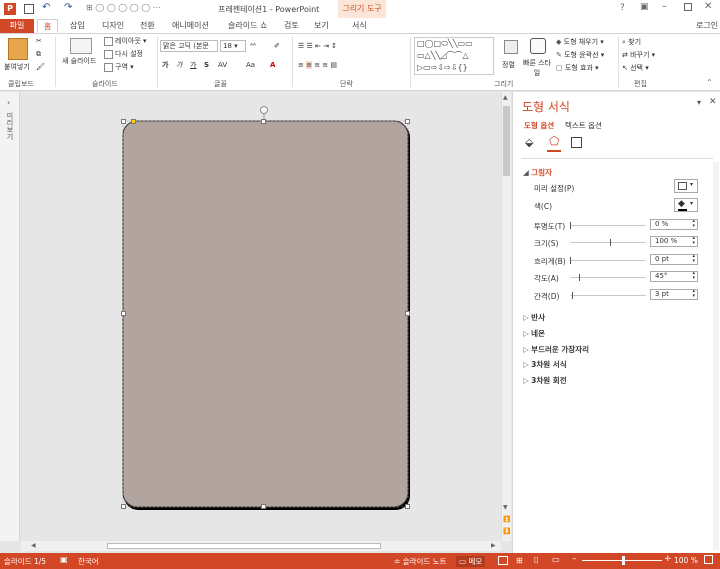 This screenshot has height=569, width=720. I want to click on quick-styles-button: 빠른 스타일, so click(537, 68).